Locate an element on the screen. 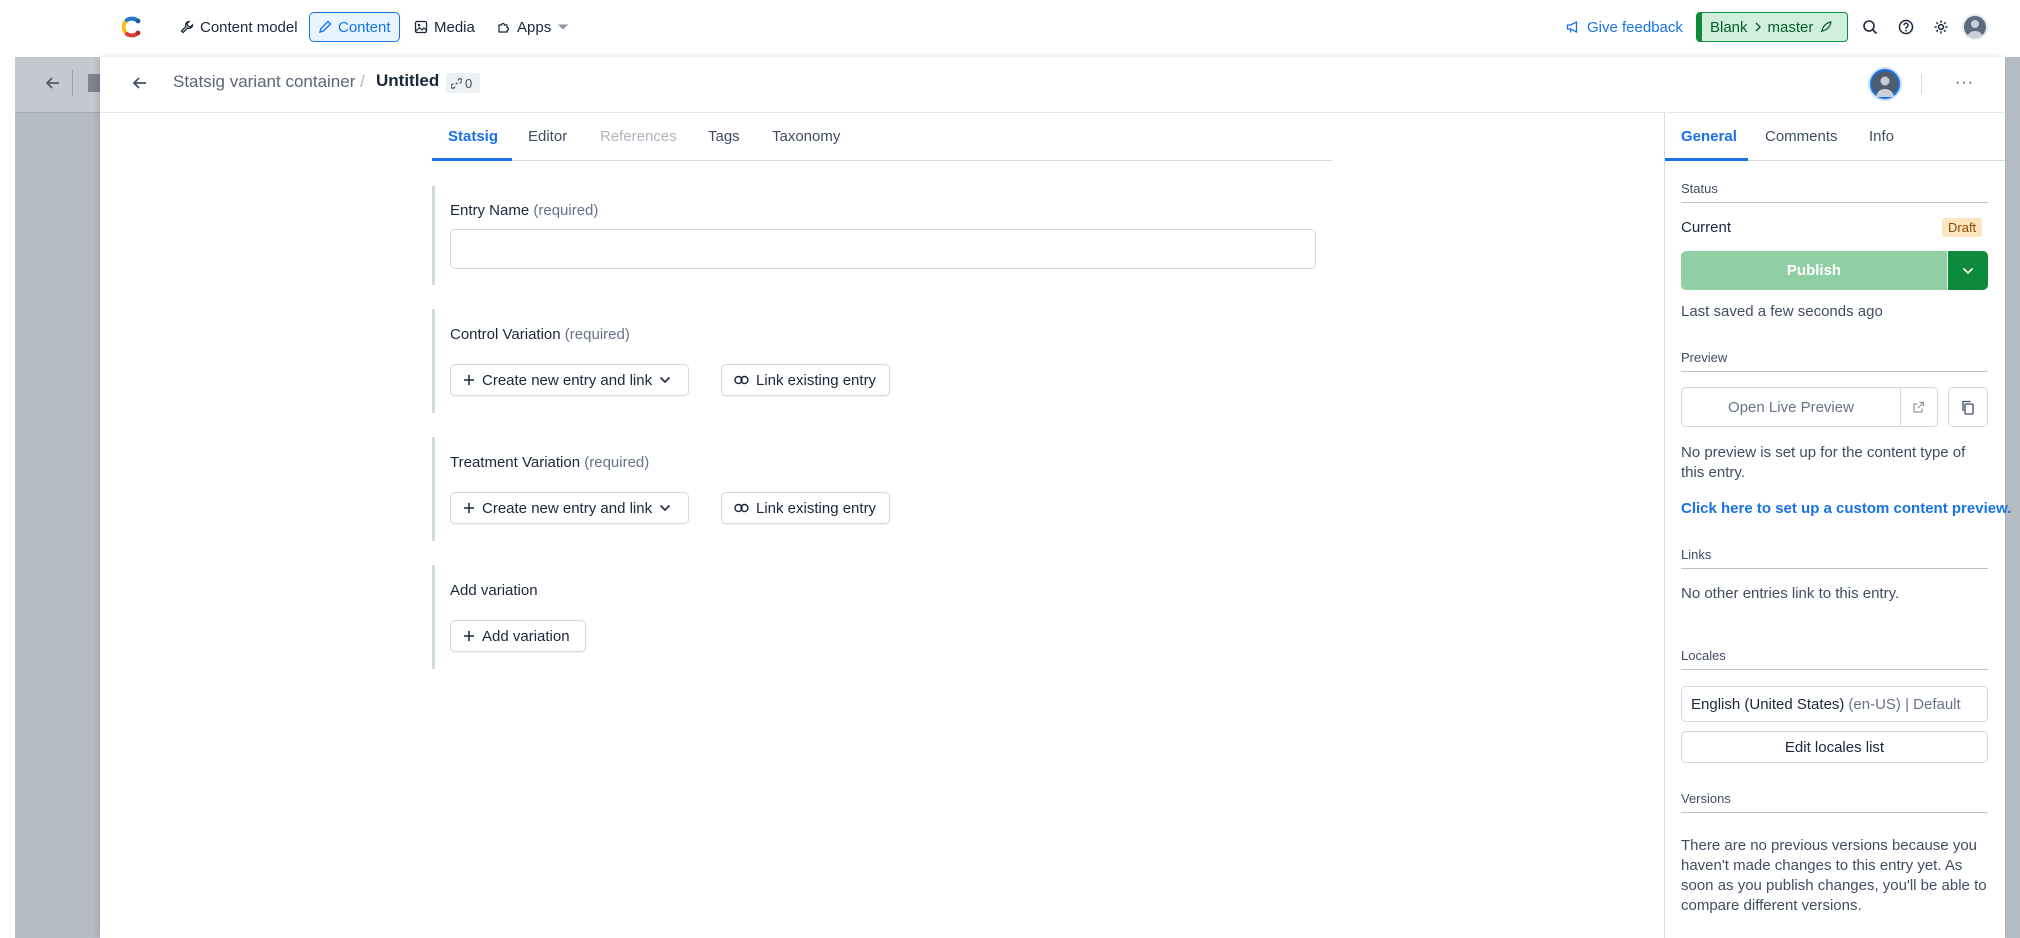  locale-name: English (United States) is located at coordinates (1768, 704).